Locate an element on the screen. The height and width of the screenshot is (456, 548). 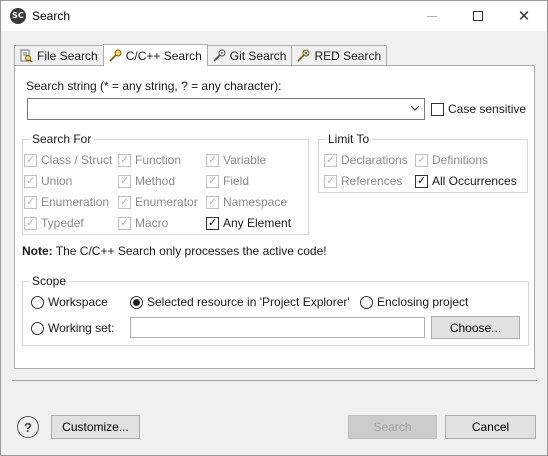
tab-cpp-search: C/C++ Search is located at coordinates (155, 55).